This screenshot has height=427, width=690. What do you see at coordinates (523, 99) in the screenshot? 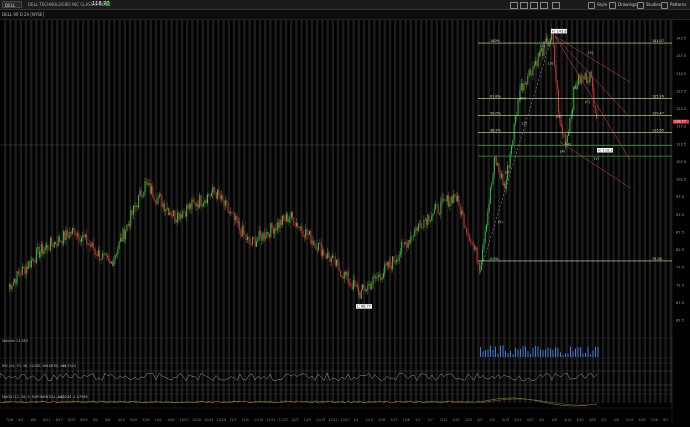
I see `wave-label: (iii)` at bounding box center [523, 99].